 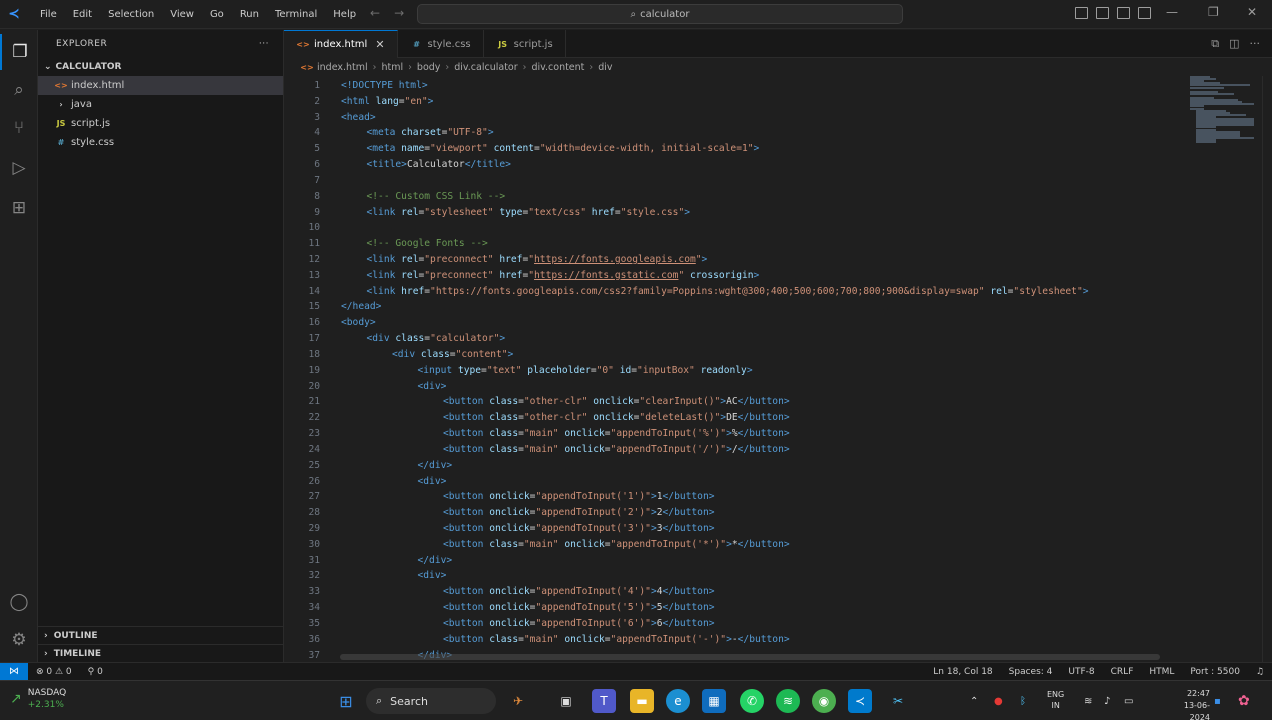 I want to click on outline-section: › OUTLINE, so click(x=161, y=635).